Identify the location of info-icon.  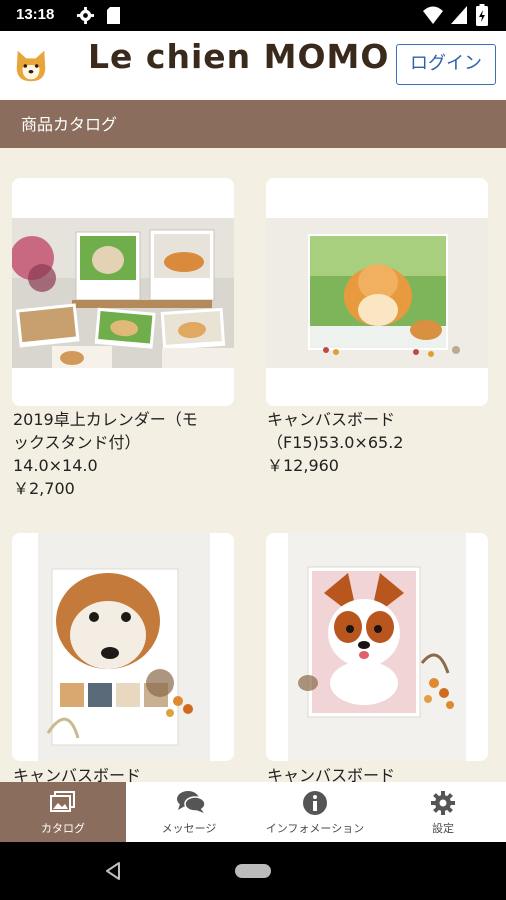
(315, 803).